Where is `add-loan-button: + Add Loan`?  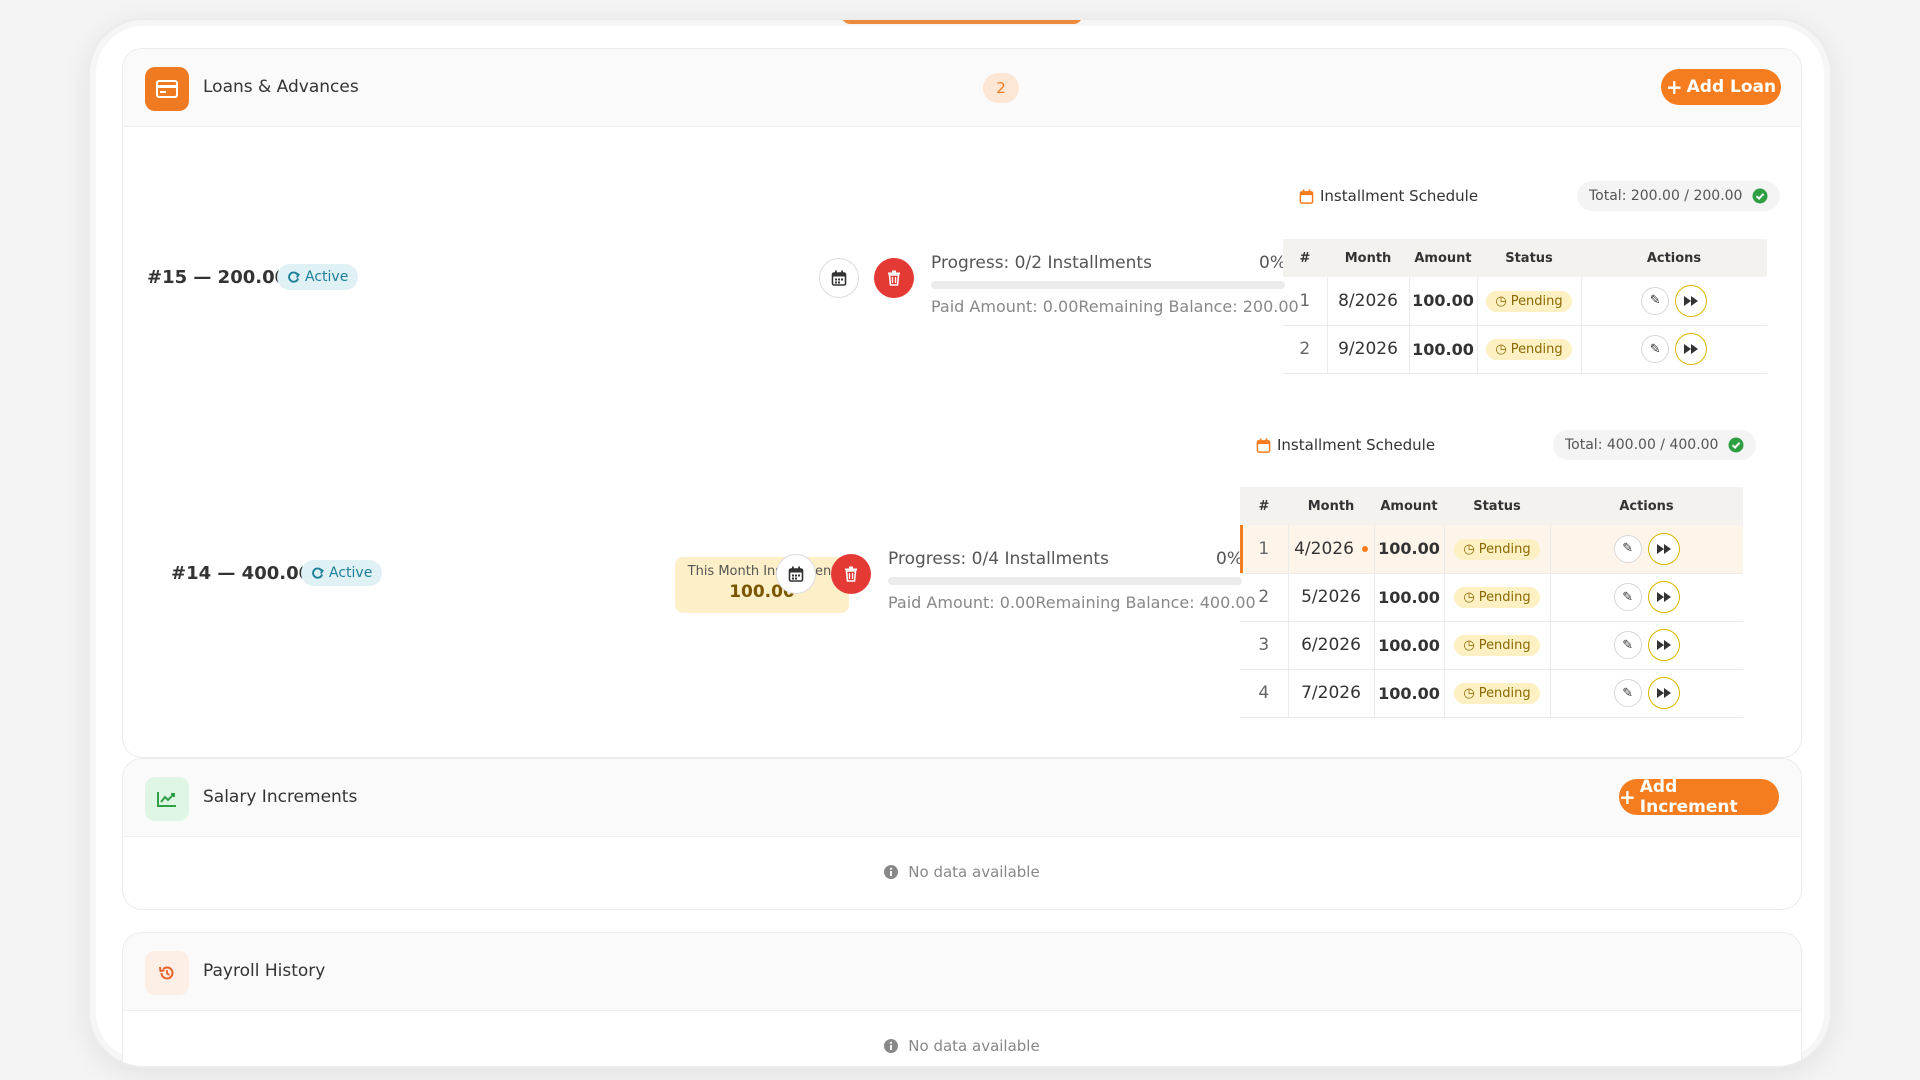
add-loan-button: + Add Loan is located at coordinates (1721, 87).